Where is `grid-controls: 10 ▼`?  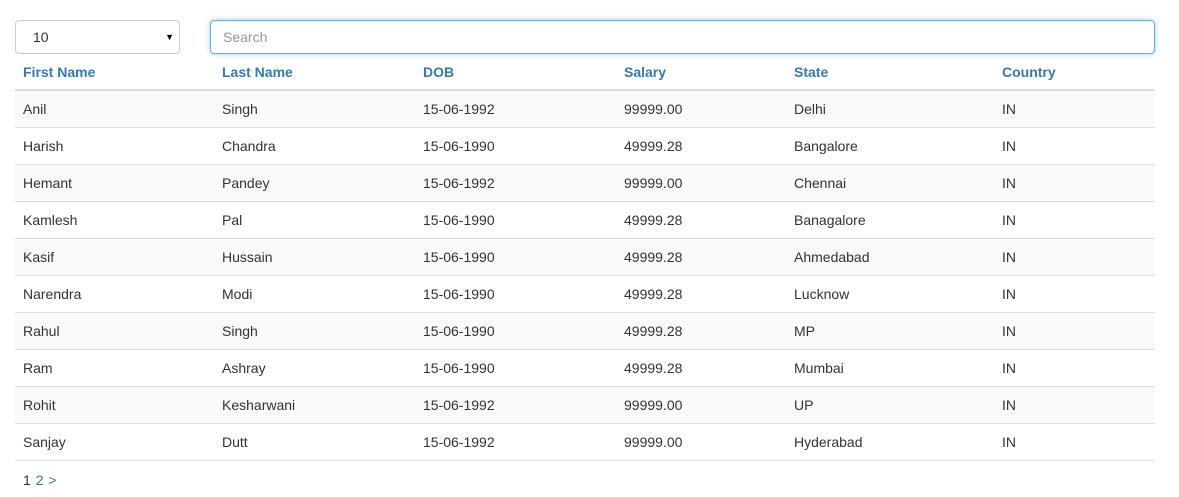 grid-controls: 10 ▼ is located at coordinates (585, 37).